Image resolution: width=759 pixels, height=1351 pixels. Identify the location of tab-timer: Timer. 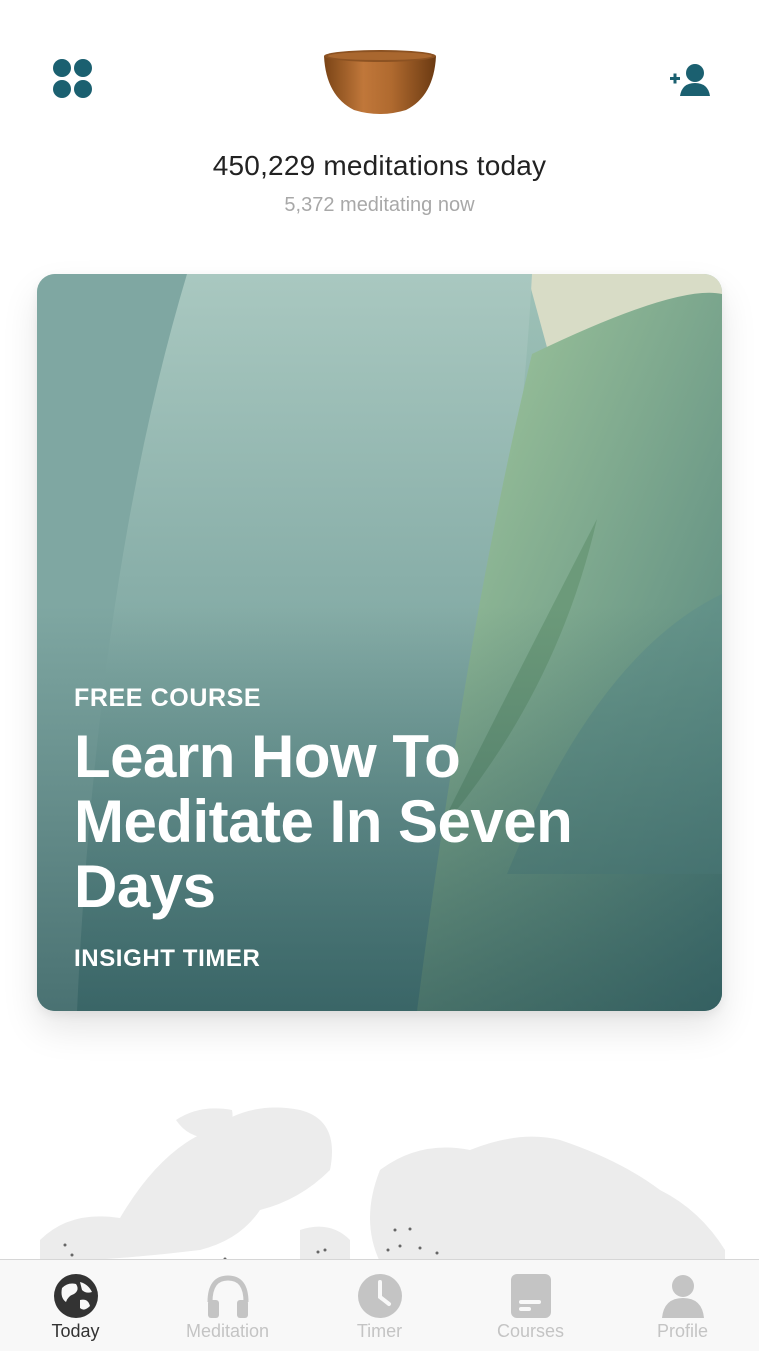
(379, 1305).